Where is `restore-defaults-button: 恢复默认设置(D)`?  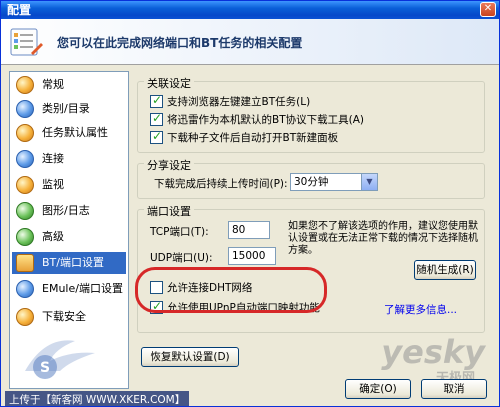
restore-defaults-button: 恢复默认设置(D) is located at coordinates (190, 357).